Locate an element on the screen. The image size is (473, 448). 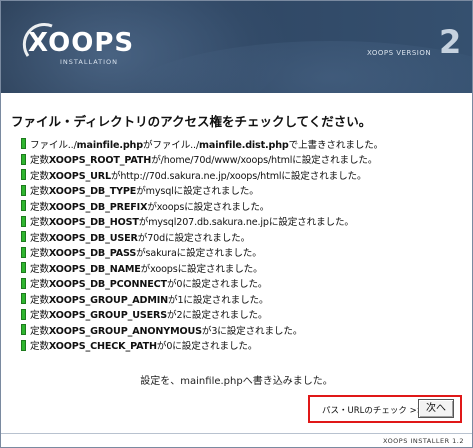
log-row: 定数XOOPS_GROUP_ANONYMOUSが3に設定されました。 is located at coordinates (241, 330).